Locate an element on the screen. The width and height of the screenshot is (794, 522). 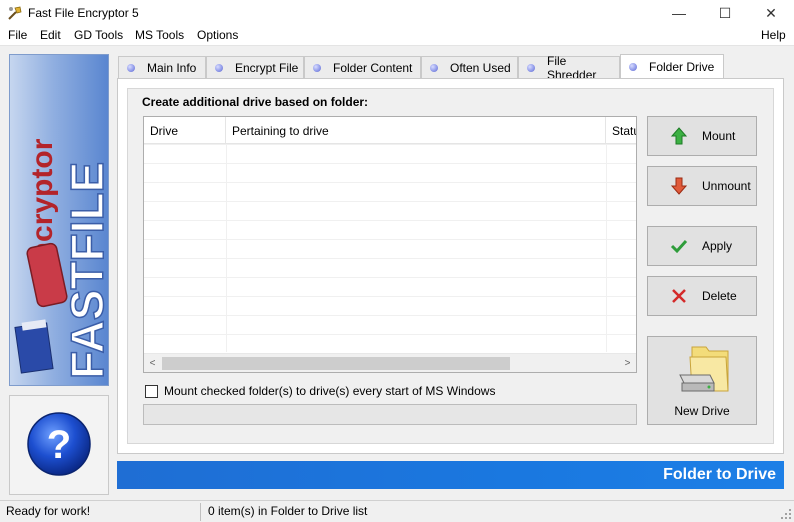
menu-edit: Edit is located at coordinates (50, 35).